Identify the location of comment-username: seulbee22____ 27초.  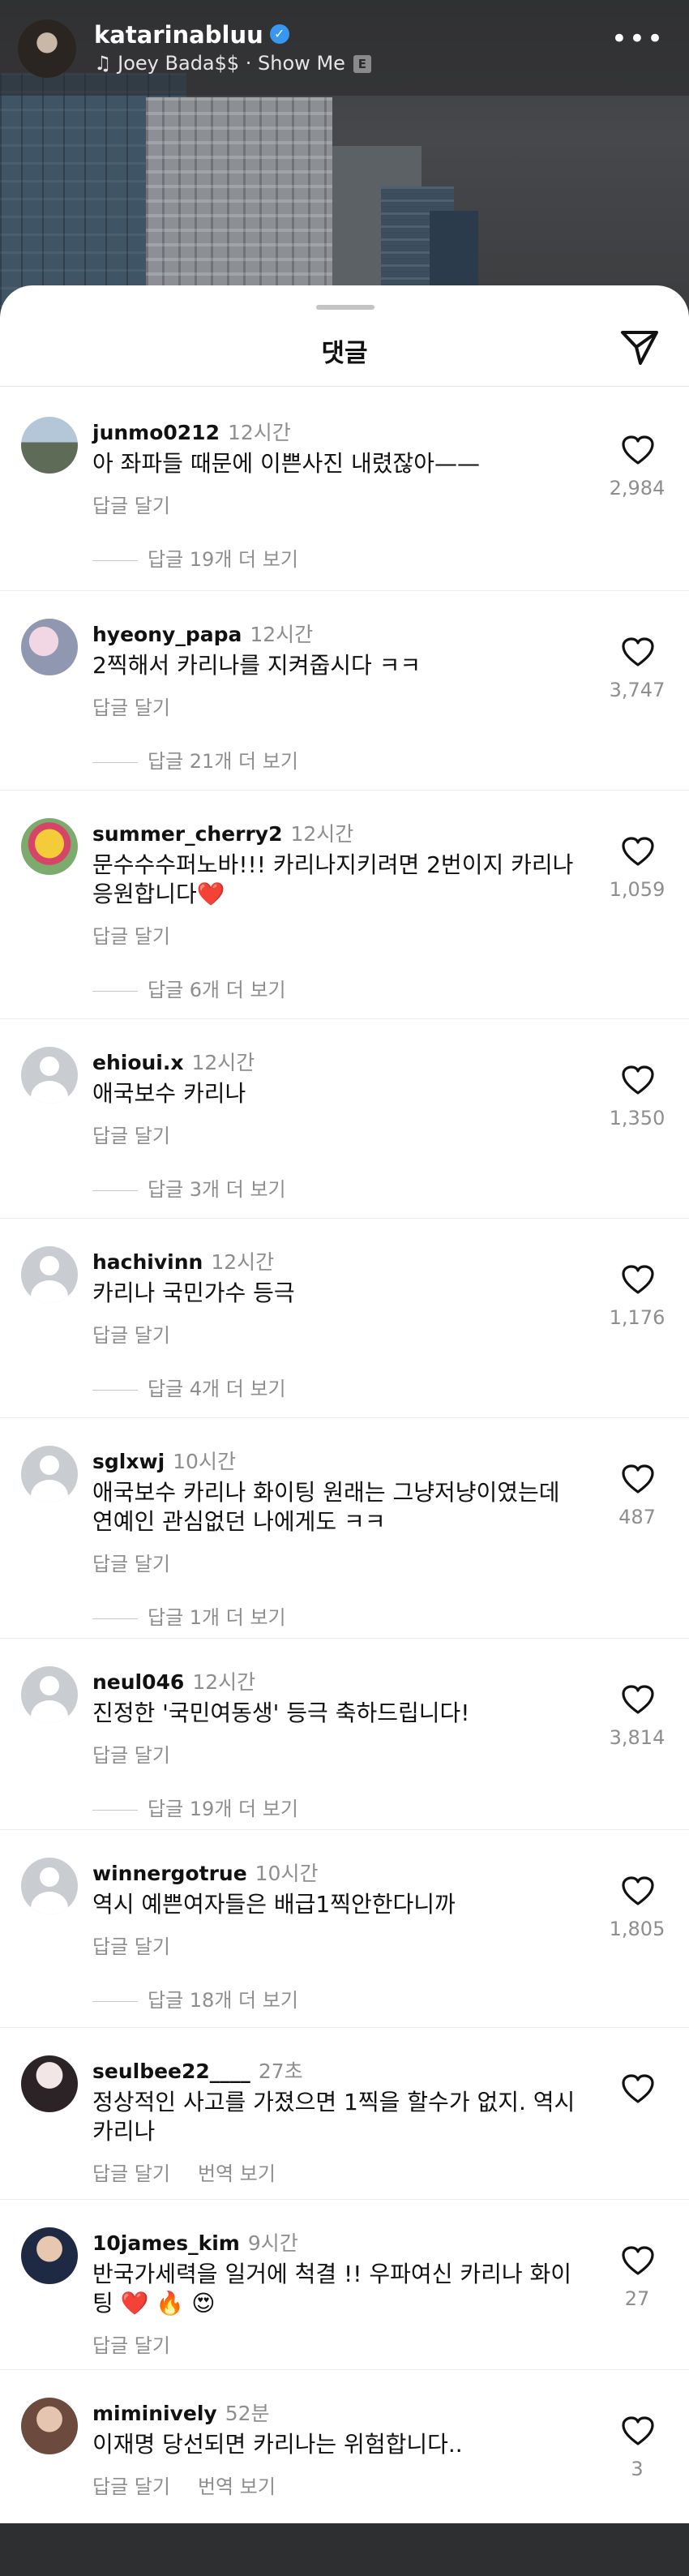
(197, 2070).